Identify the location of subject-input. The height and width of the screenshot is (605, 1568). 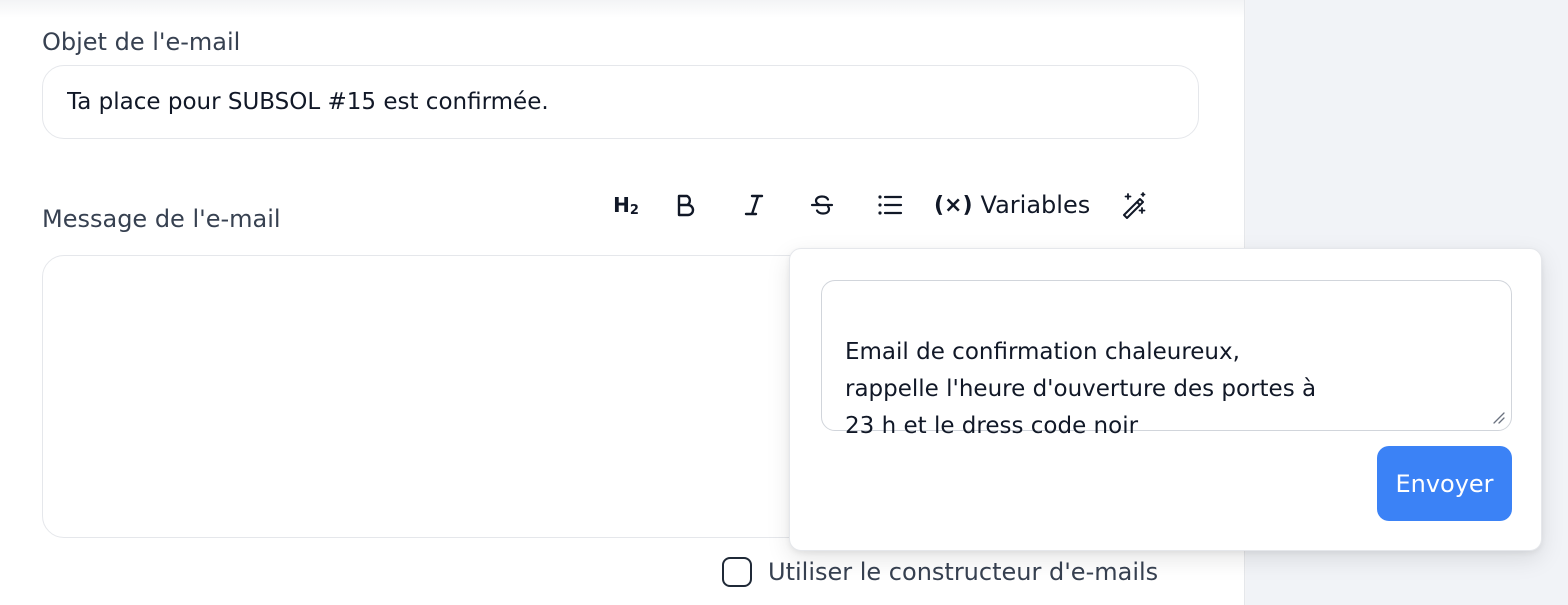
(620, 102).